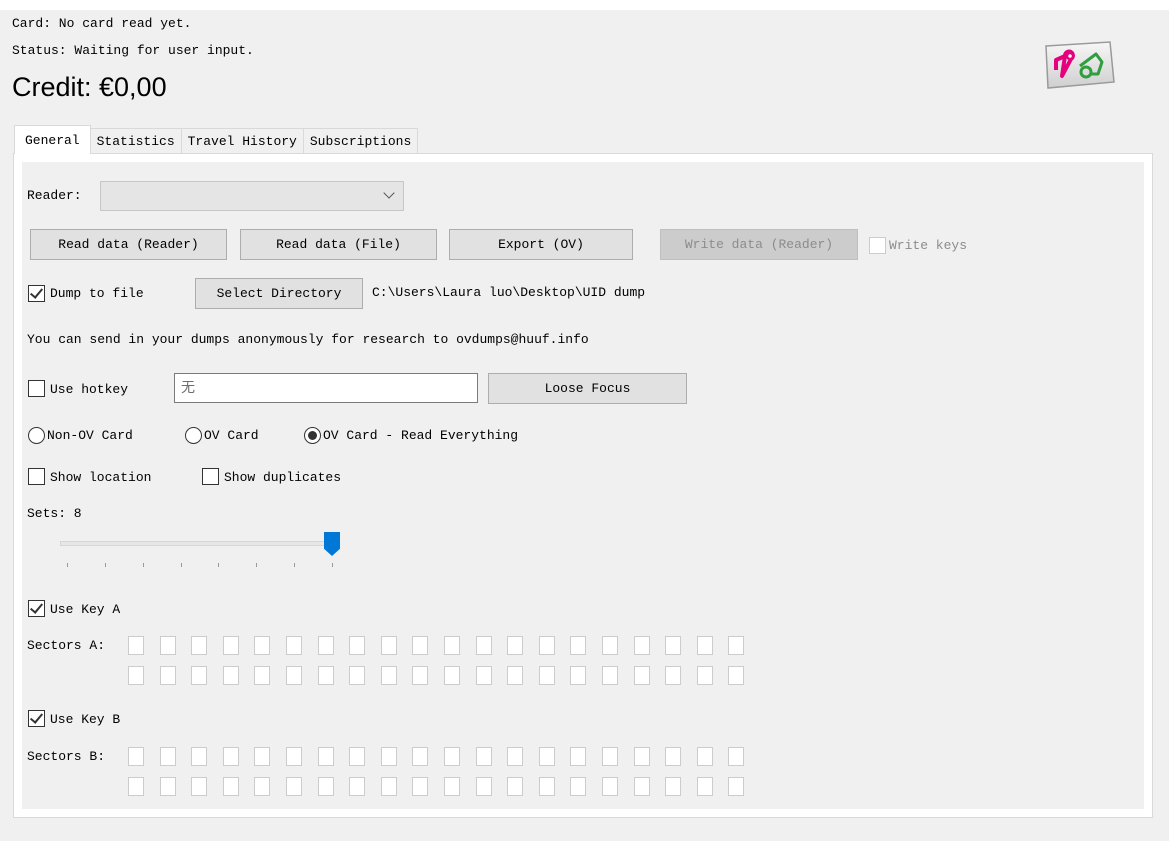  Describe the element at coordinates (759, 244) in the screenshot. I see `write-data-reader-button: Write data (Reader)` at that location.